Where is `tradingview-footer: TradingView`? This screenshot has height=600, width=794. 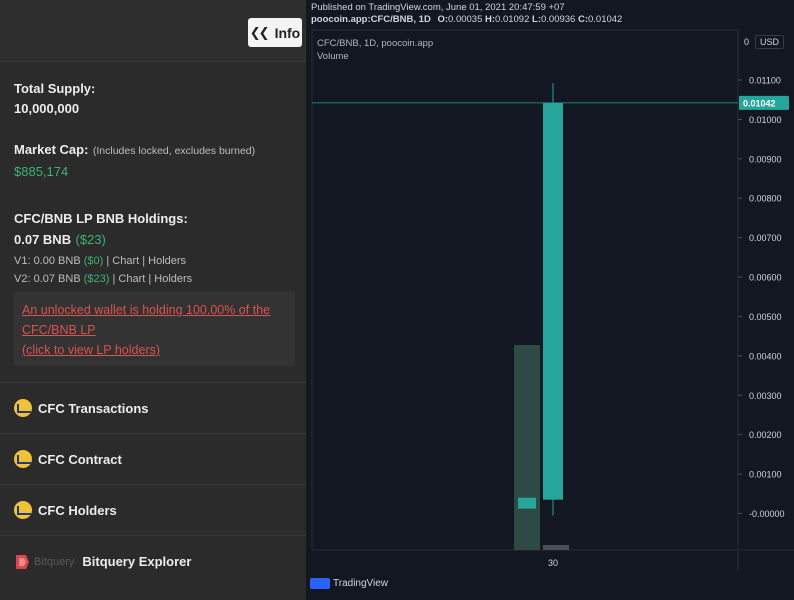
tradingview-footer: TradingView is located at coordinates (349, 583).